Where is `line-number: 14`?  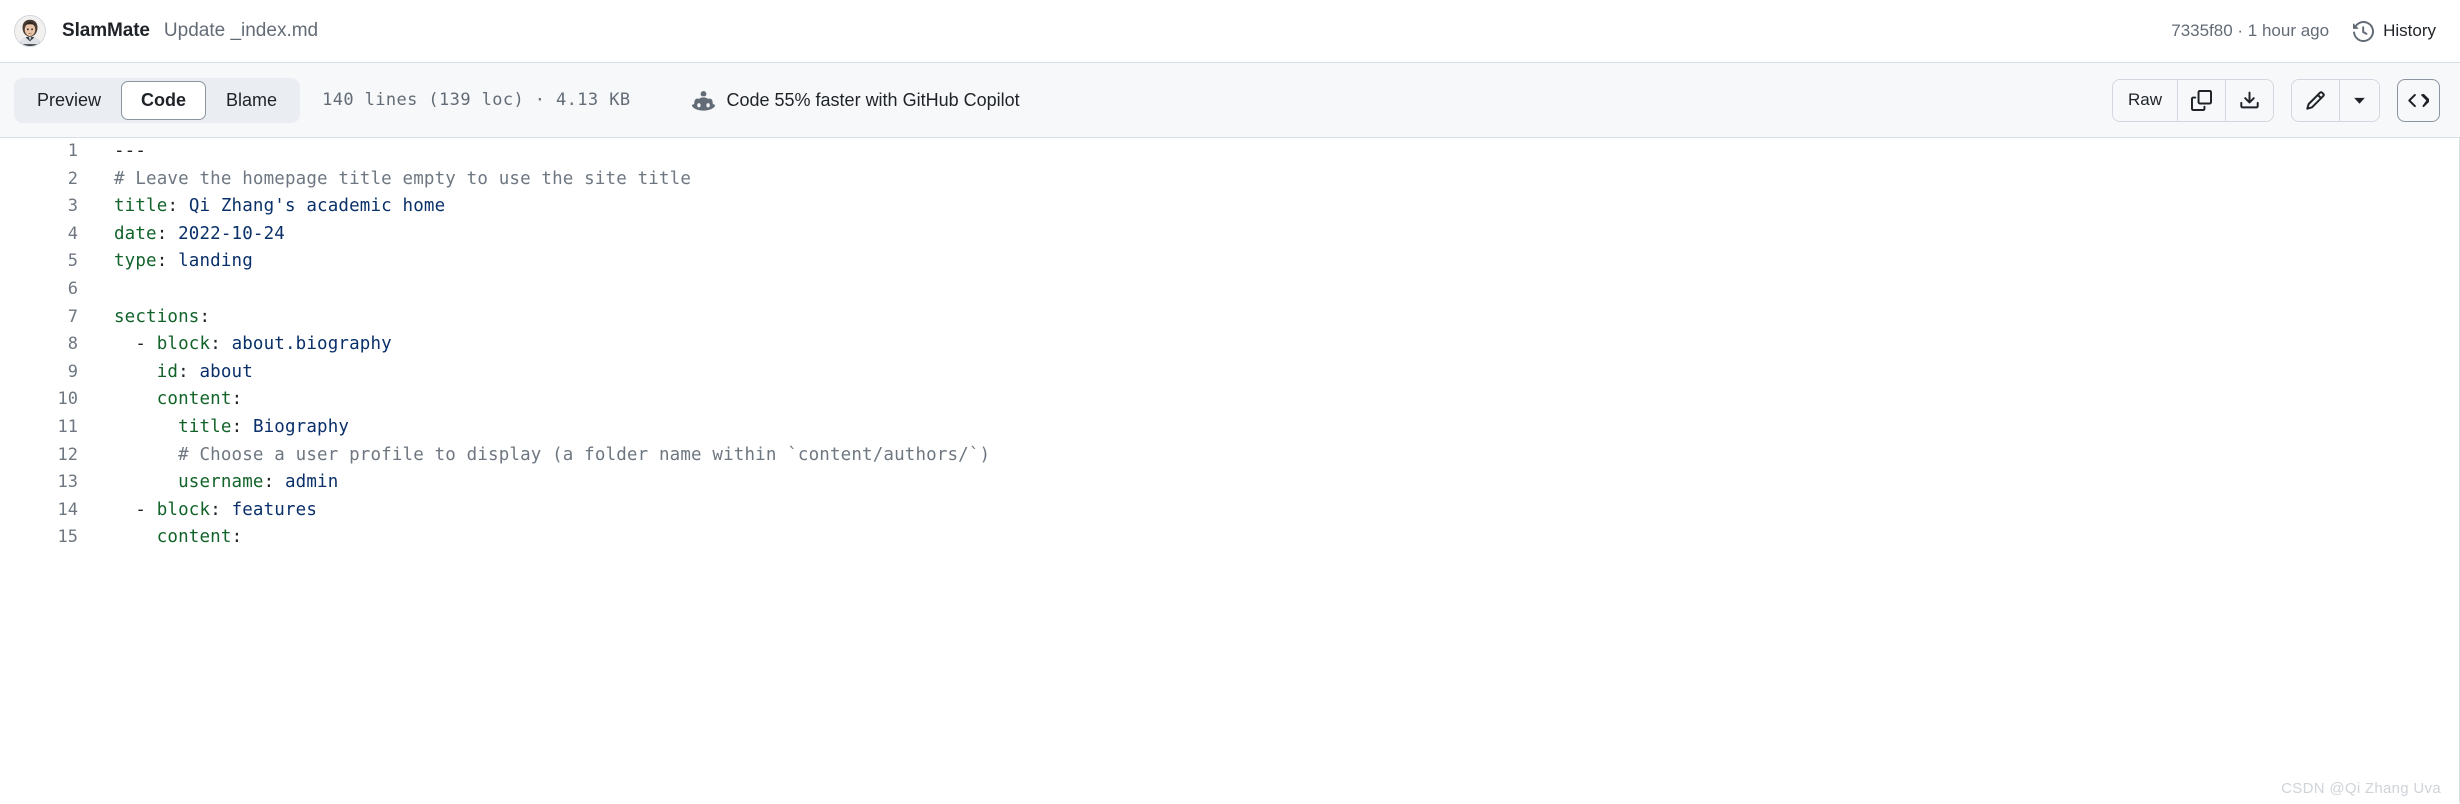 line-number: 14 is located at coordinates (48, 511).